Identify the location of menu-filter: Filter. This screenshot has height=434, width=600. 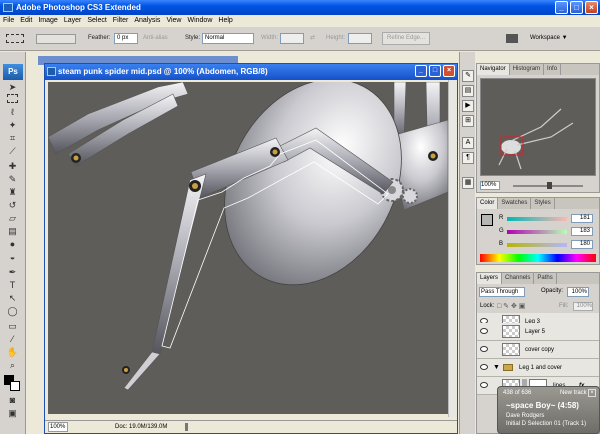
(121, 21).